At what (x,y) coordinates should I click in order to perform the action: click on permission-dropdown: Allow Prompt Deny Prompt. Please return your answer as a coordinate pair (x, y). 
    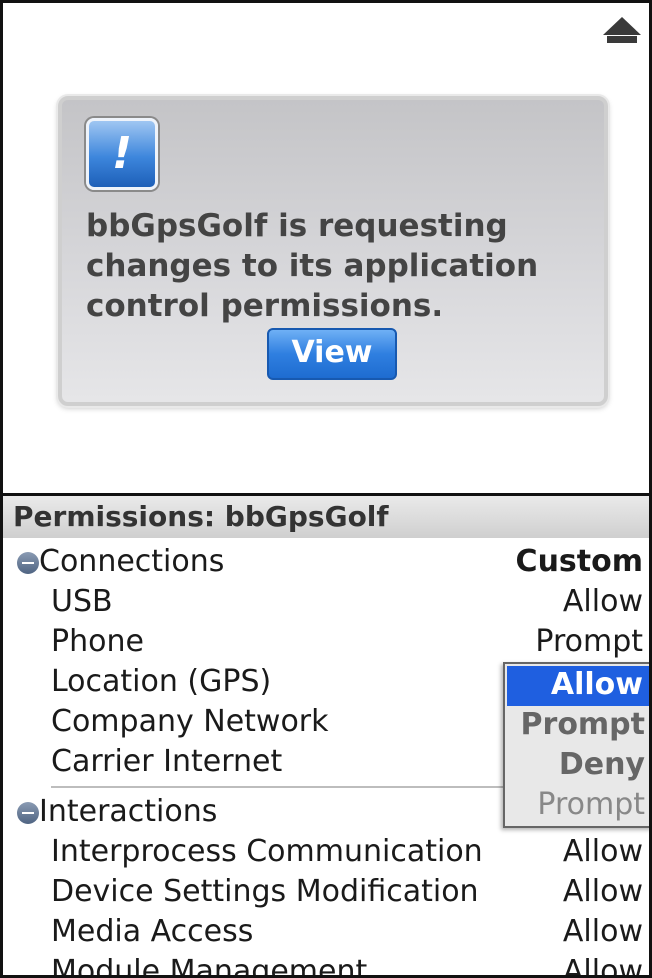
    Looking at the image, I should click on (576, 745).